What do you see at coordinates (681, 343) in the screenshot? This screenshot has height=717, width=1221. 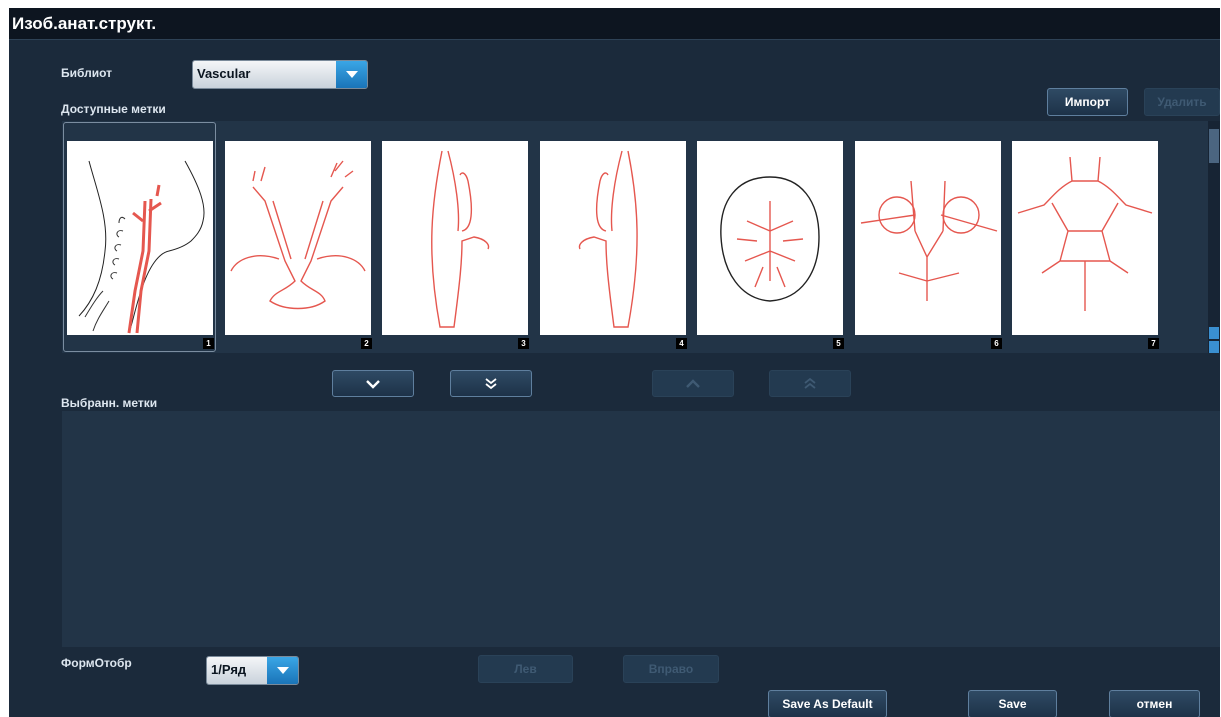 I see `thumbnail-number: 4` at bounding box center [681, 343].